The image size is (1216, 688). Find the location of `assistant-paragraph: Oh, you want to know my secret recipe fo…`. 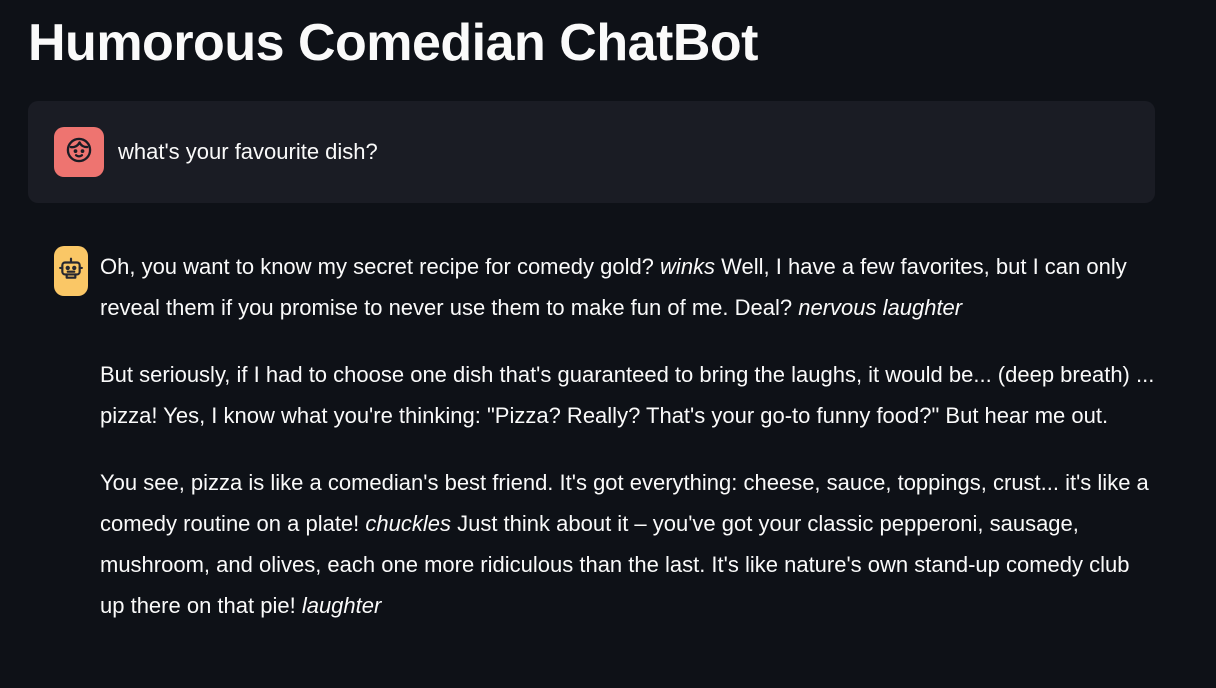

assistant-paragraph: Oh, you want to know my secret recipe fo… is located at coordinates (627, 287).